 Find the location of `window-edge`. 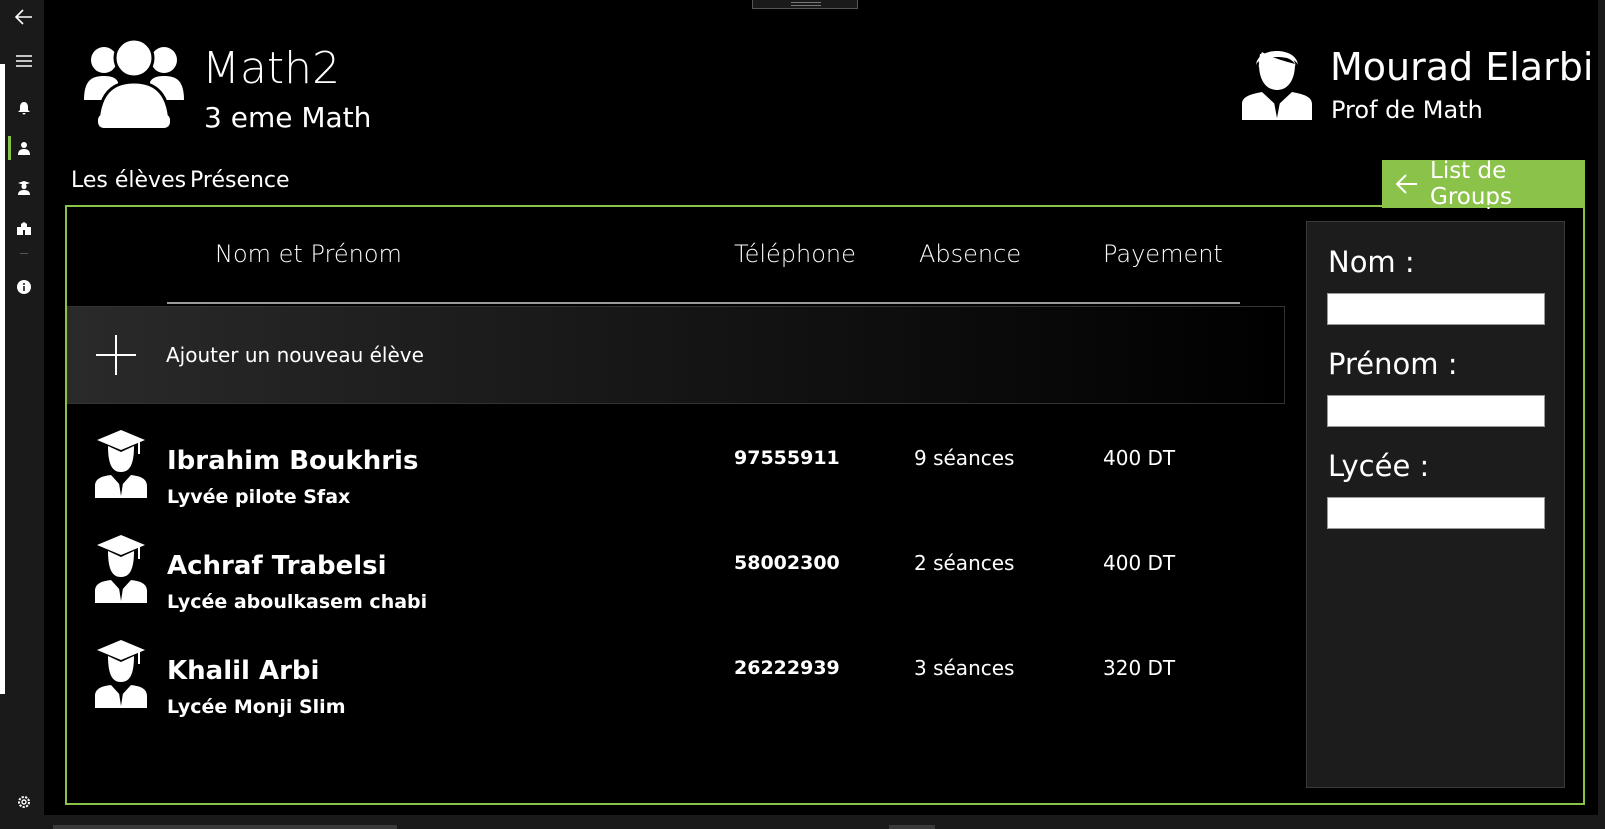

window-edge is located at coordinates (2, 379).